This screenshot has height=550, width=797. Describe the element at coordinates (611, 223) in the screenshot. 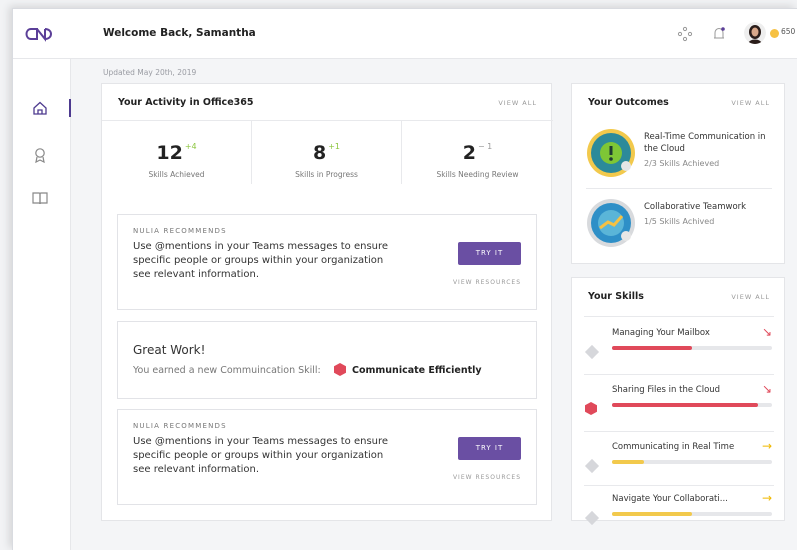

I see `teamwork-medal-icon` at that location.